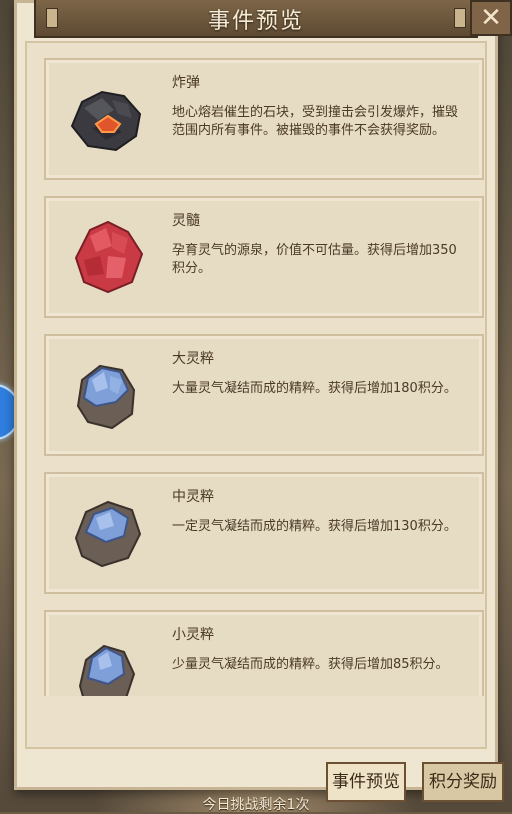 This screenshot has height=814, width=512. Describe the element at coordinates (107, 119) in the screenshot. I see `bomb-rock-icon` at that location.